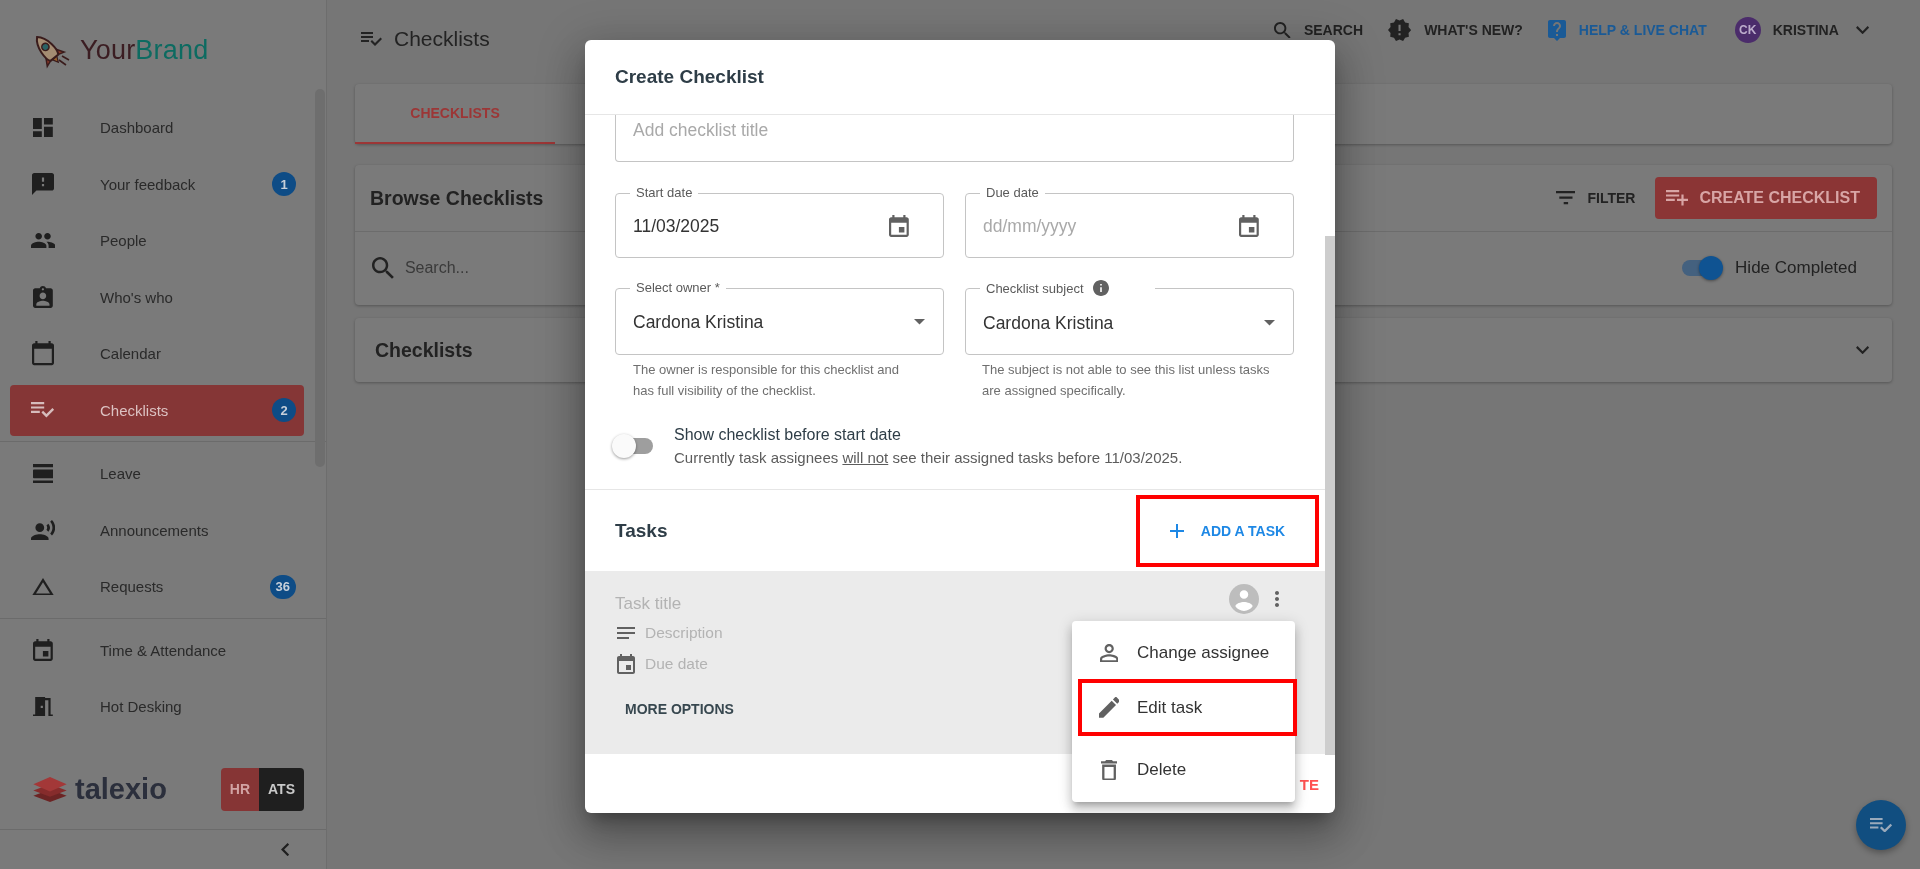  Describe the element at coordinates (1129, 317) in the screenshot. I see `select-field: Checklist subject Cardona Kristina` at that location.